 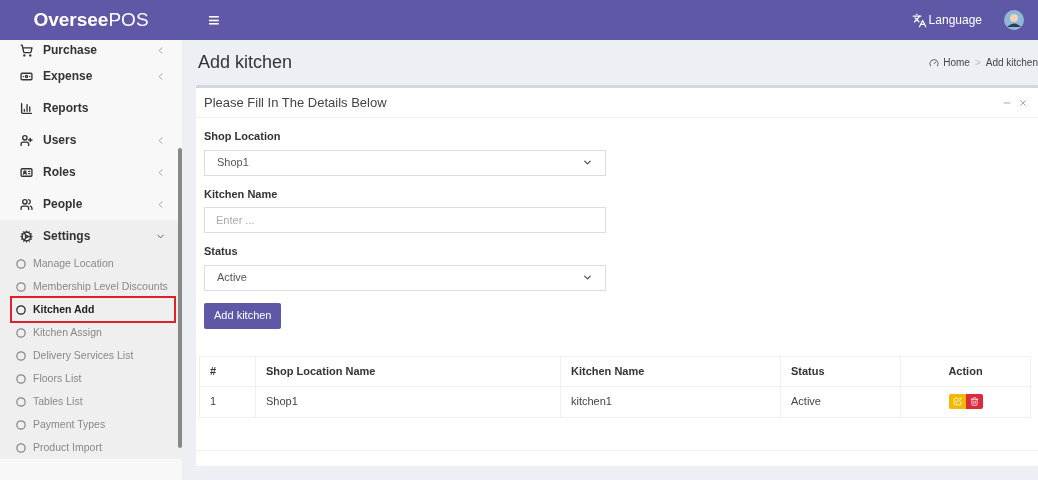 I want to click on avatar-icon, so click(x=1014, y=20).